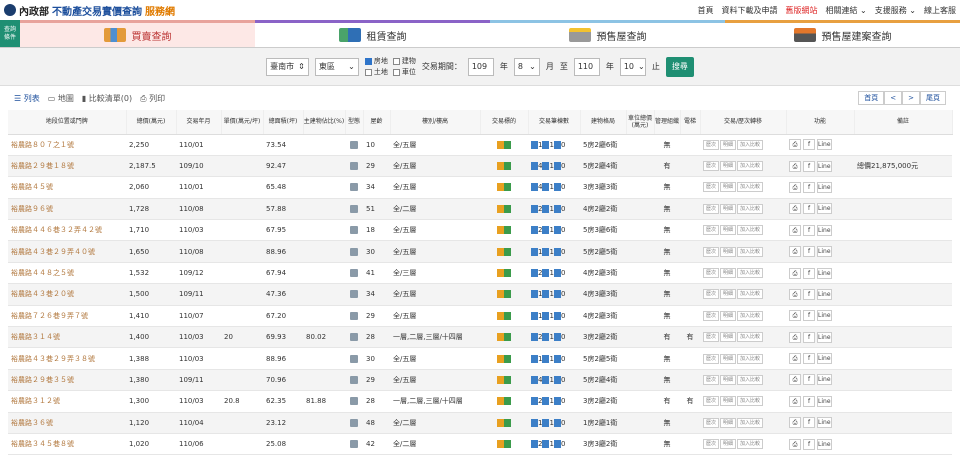  I want to click on column-header: 交易年月, so click(199, 122).